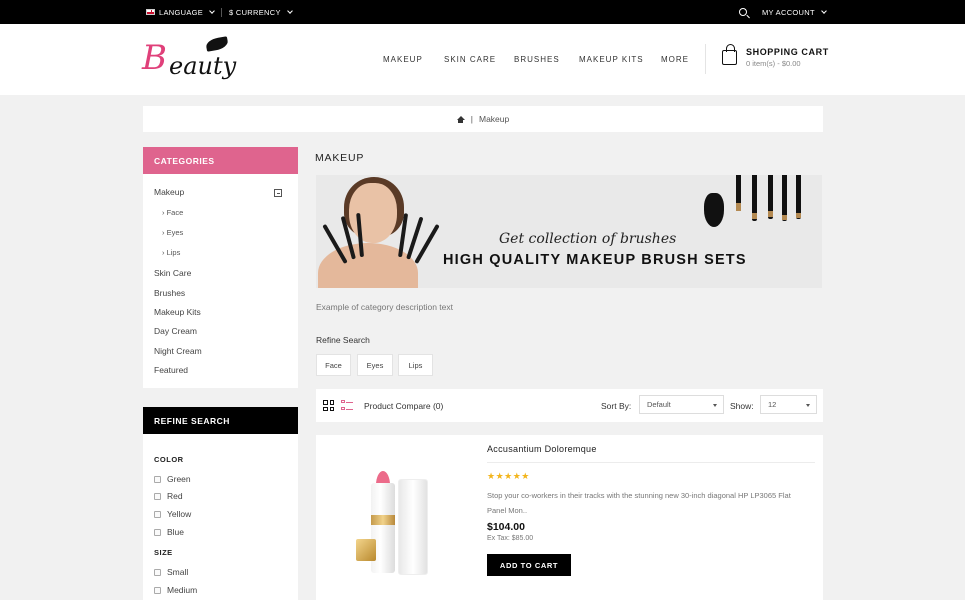 The height and width of the screenshot is (600, 965). I want to click on category-day-cream: Day Cream, so click(175, 331).